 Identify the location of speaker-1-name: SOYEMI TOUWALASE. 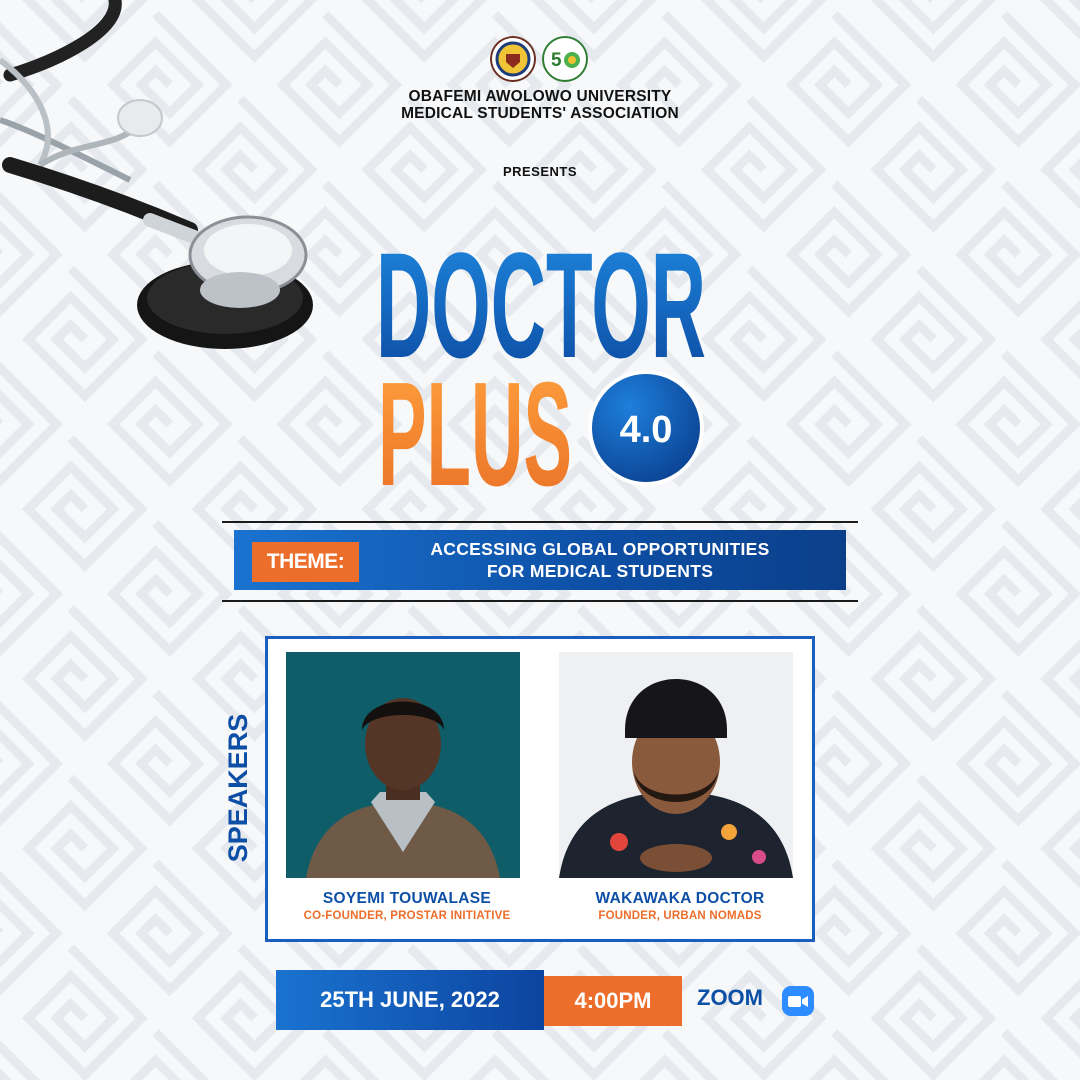
(407, 898).